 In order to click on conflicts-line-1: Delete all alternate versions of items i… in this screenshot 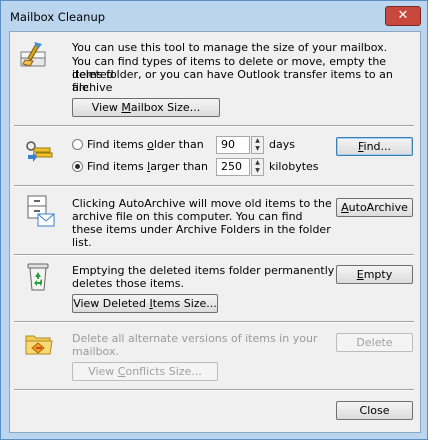, I will do `click(195, 338)`.